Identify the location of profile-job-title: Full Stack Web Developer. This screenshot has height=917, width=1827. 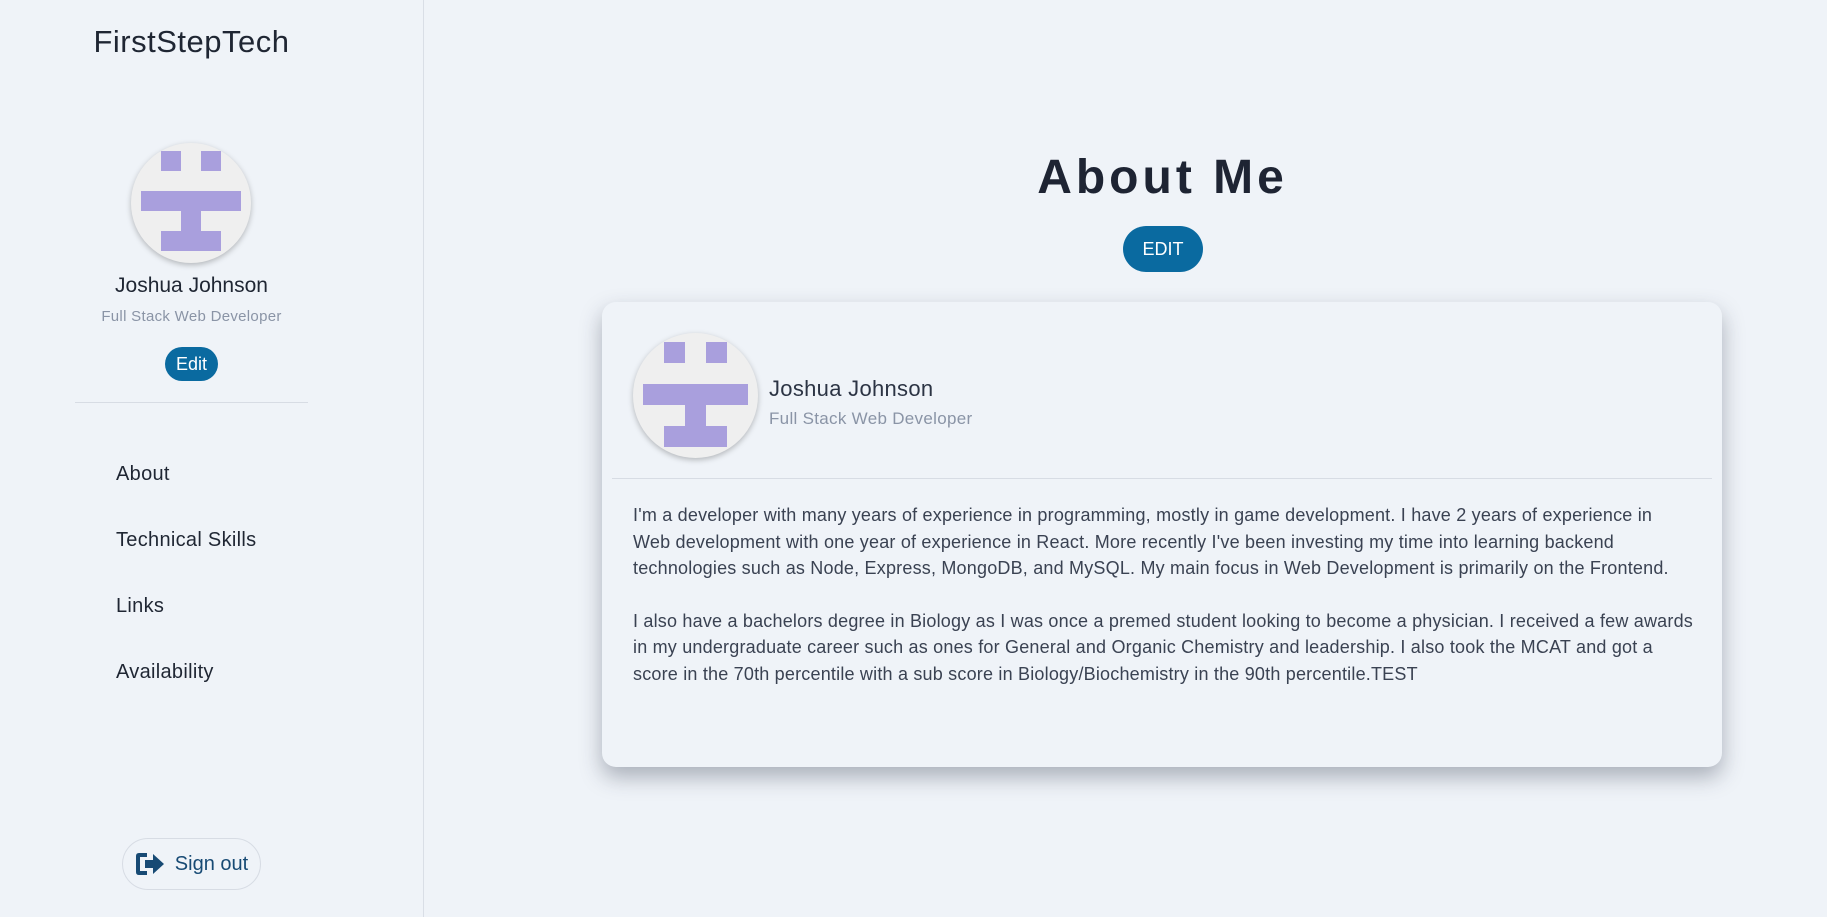
(191, 316).